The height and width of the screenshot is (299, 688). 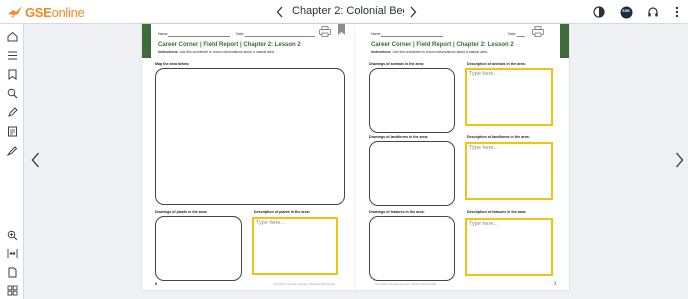 I want to click on features-description-label: Description of features in the area:, so click(x=497, y=212).